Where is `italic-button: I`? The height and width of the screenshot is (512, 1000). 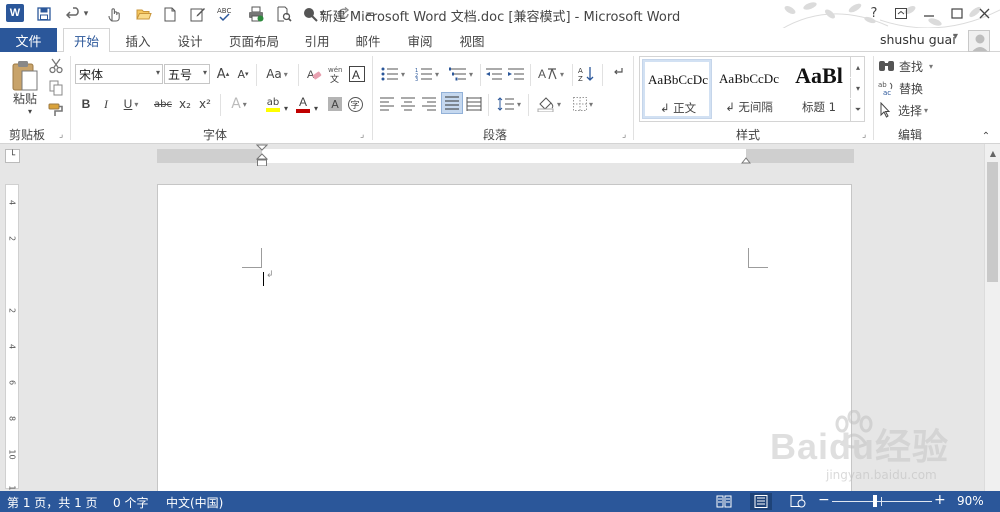
italic-button: I is located at coordinates (106, 104).